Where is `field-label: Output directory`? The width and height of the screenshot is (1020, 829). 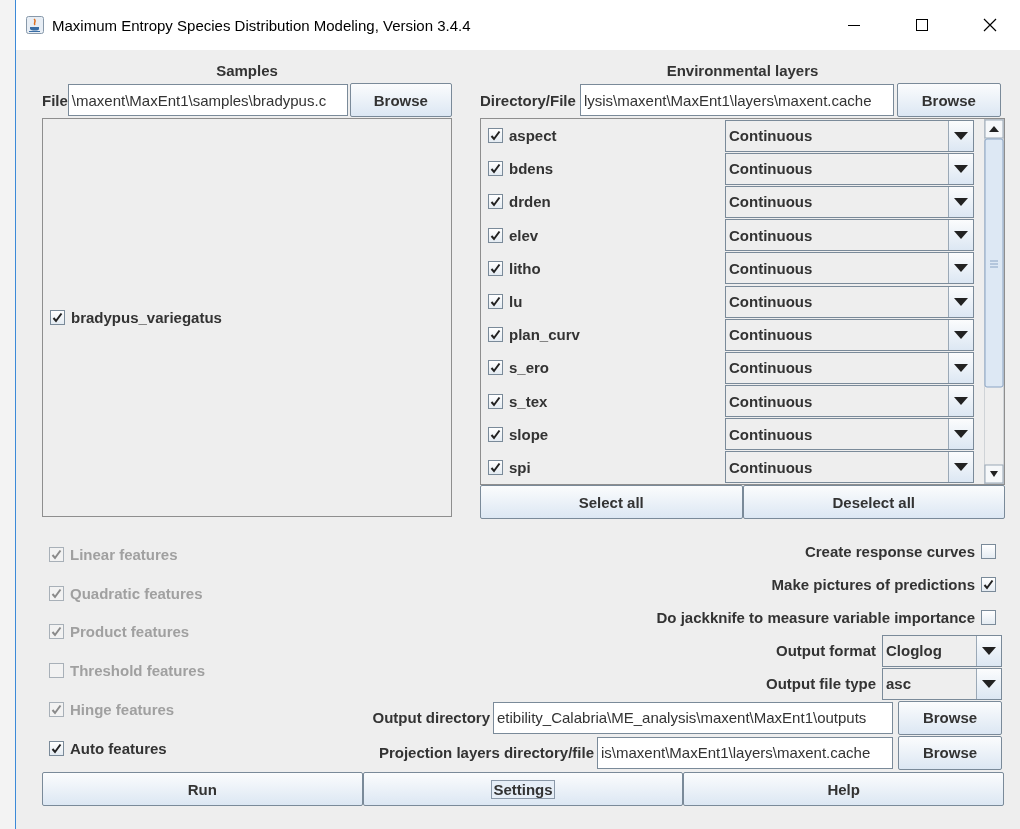 field-label: Output directory is located at coordinates (431, 717).